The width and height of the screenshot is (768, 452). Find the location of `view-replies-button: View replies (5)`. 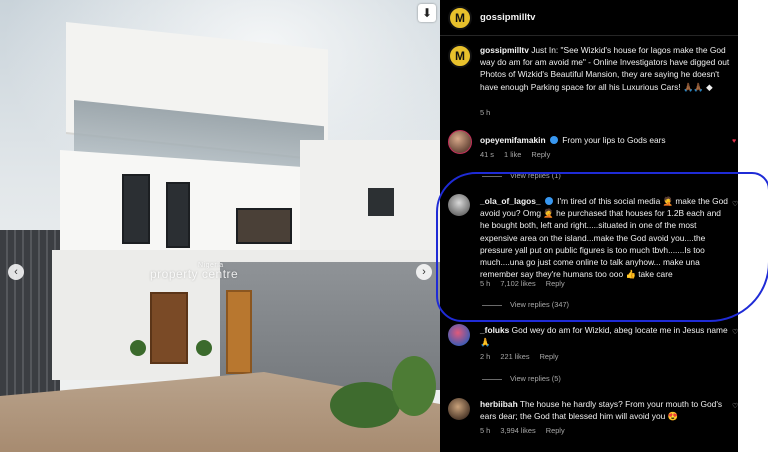

view-replies-button: View replies (5) is located at coordinates (521, 378).